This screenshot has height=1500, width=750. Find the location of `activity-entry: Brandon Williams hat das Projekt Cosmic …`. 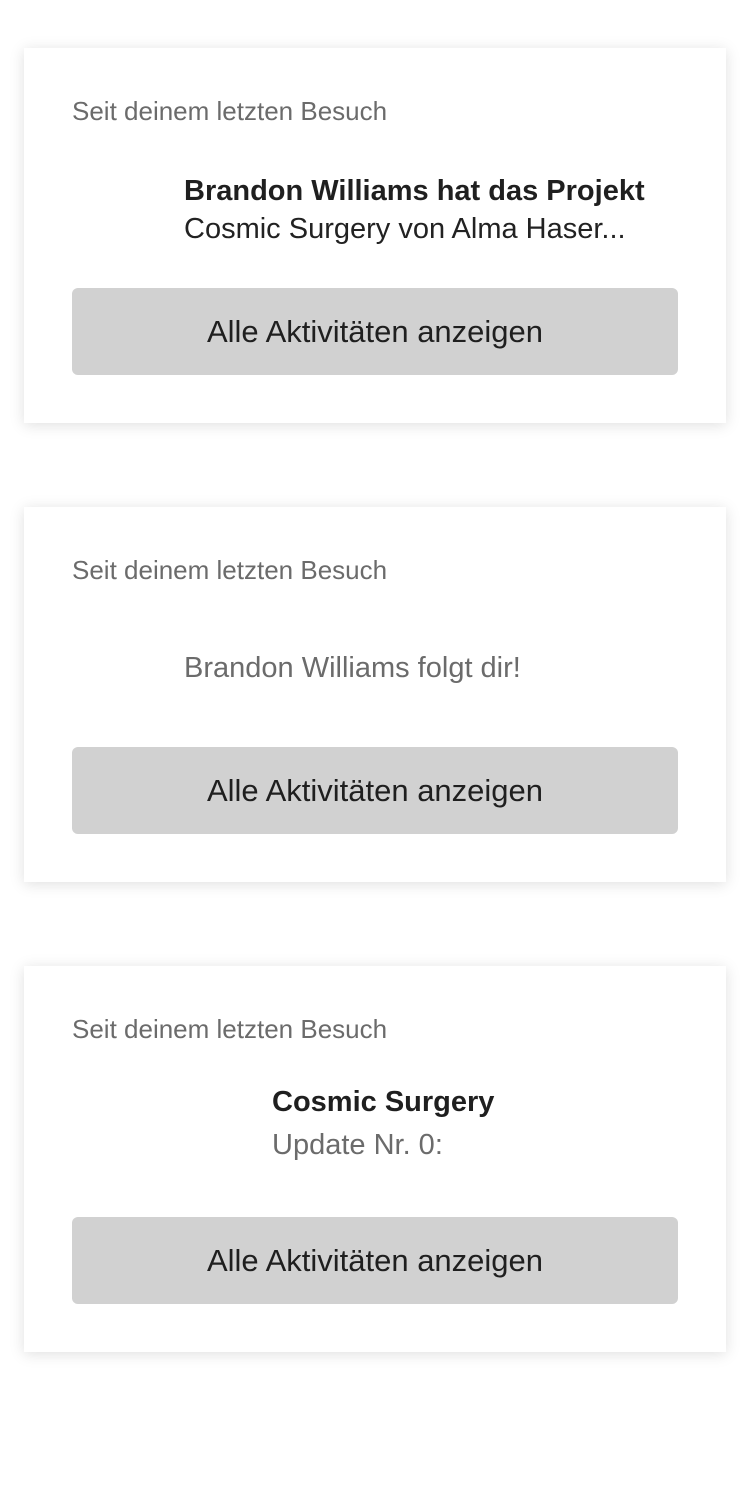

activity-entry: Brandon Williams hat das Projekt Cosmic … is located at coordinates (414, 210).